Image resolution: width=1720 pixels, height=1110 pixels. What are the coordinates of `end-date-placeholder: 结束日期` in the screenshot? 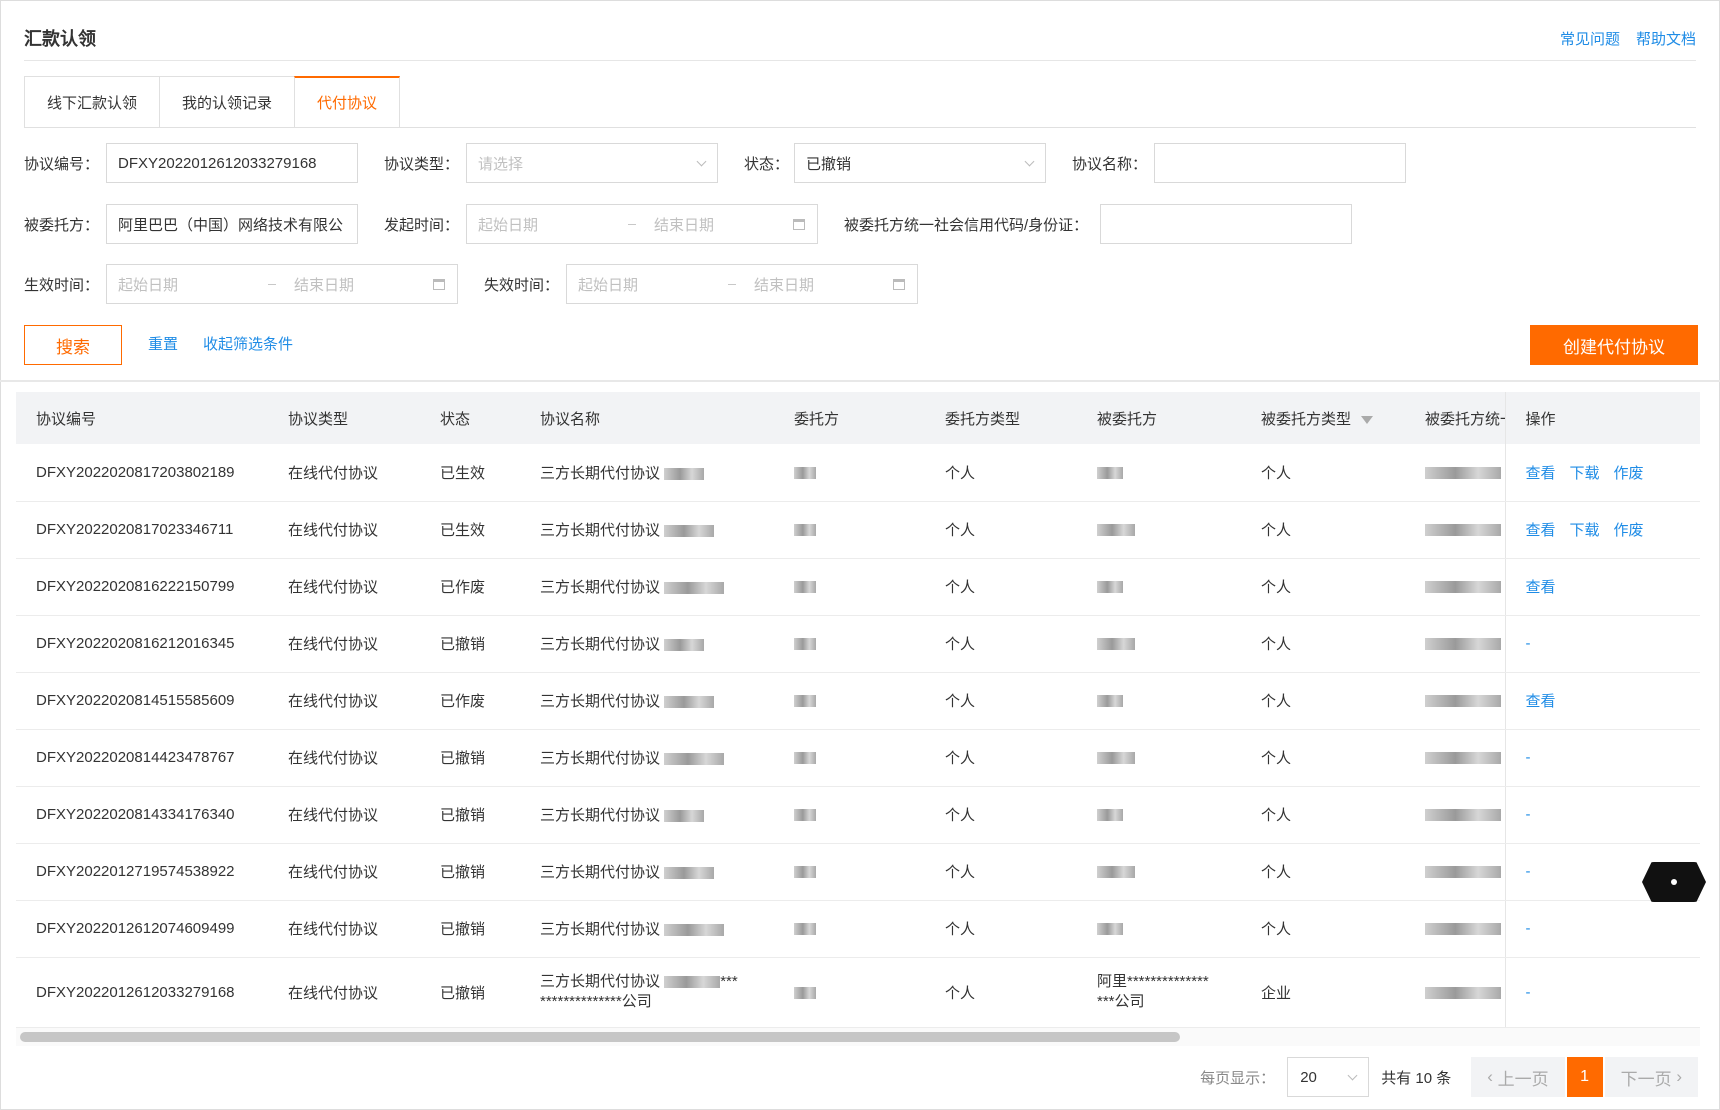 It's located at (684, 225).